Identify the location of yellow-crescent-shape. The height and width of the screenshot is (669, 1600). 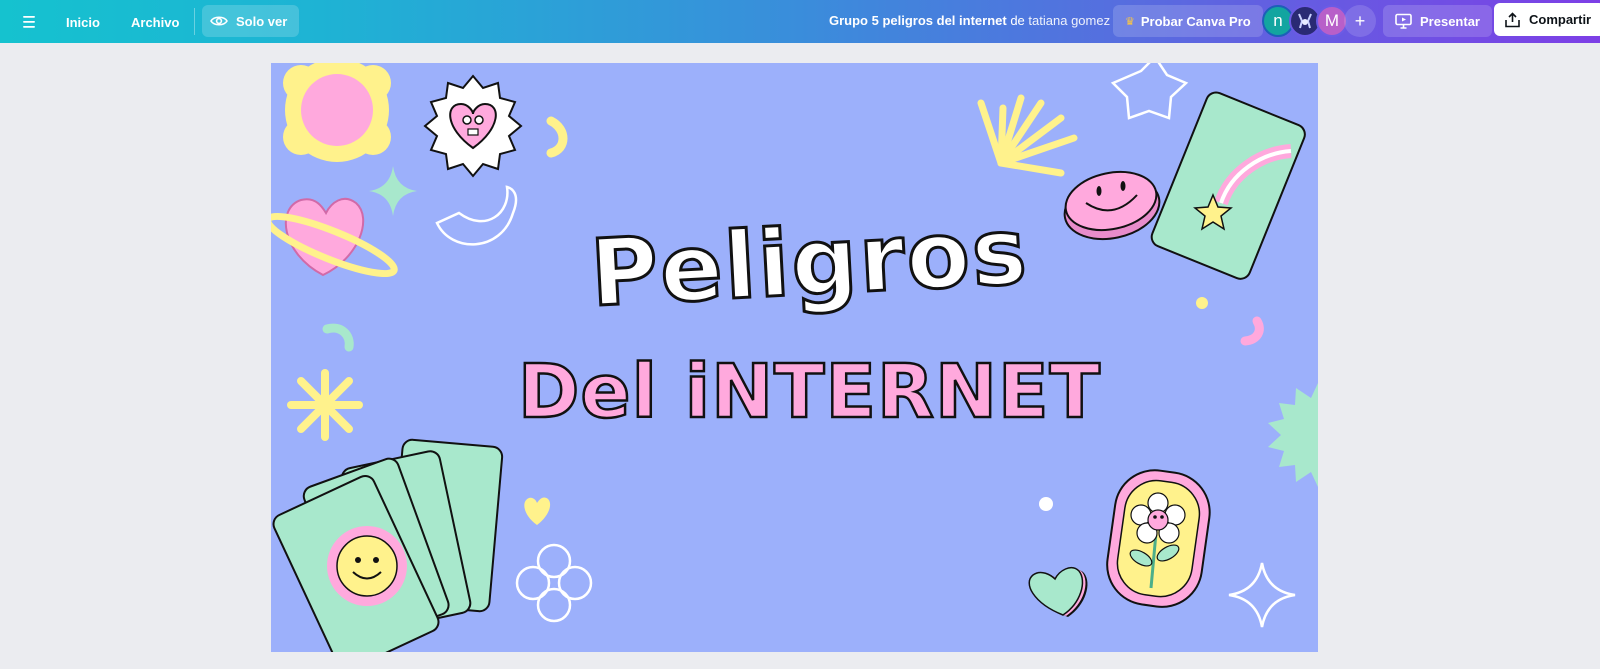
(557, 137).